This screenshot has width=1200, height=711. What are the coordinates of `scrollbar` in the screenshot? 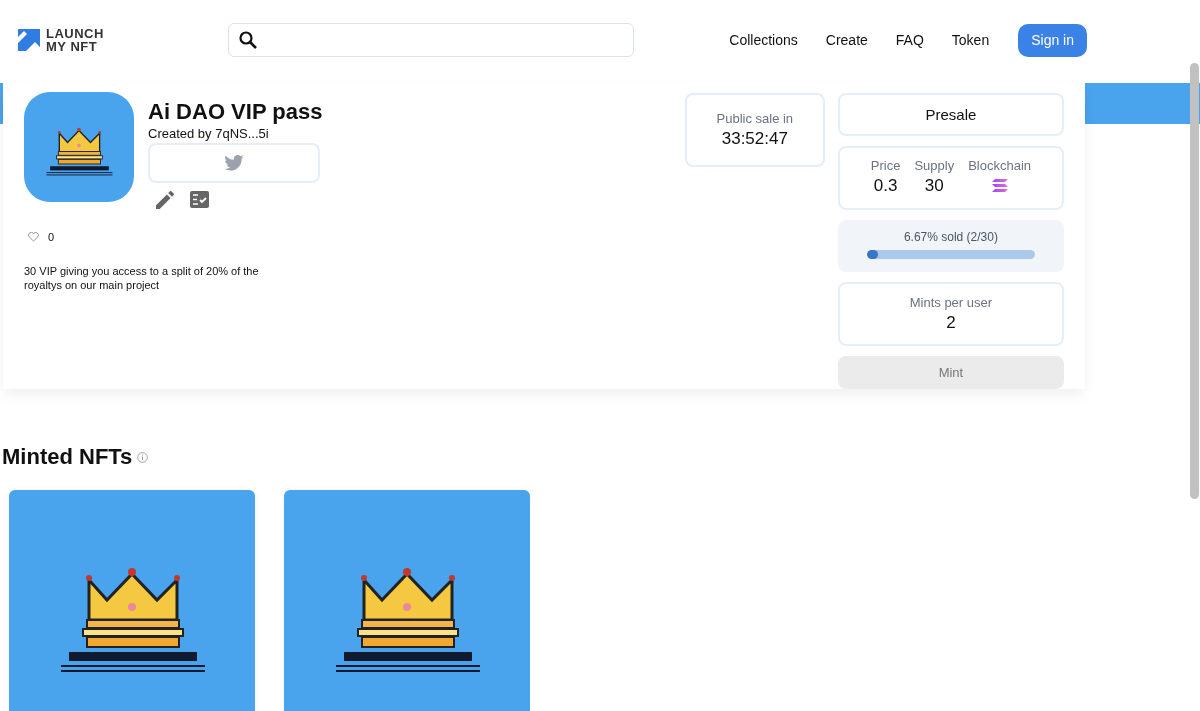 It's located at (1194, 281).